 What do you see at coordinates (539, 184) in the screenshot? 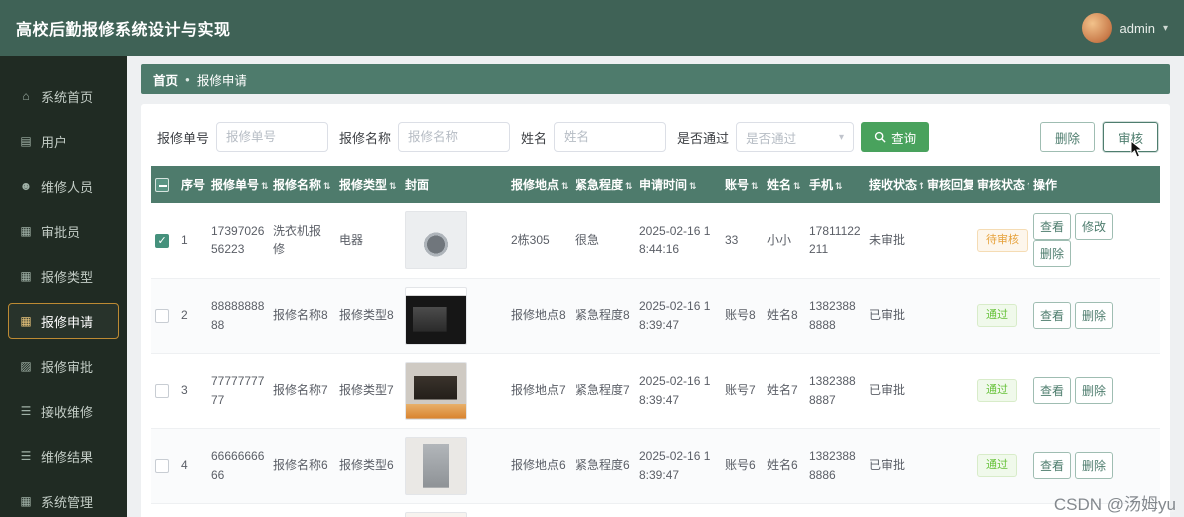
I see `column-header: 报修地点 ⇅` at bounding box center [539, 184].